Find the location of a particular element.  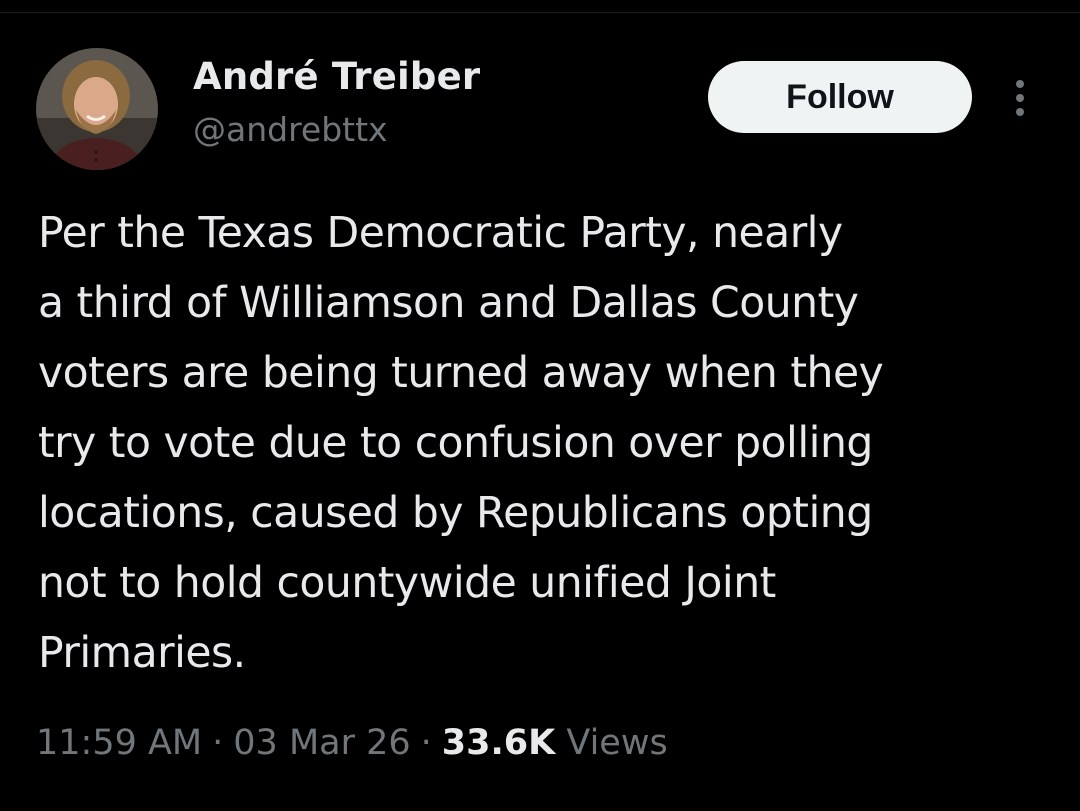

follow-button: Follow is located at coordinates (840, 97).